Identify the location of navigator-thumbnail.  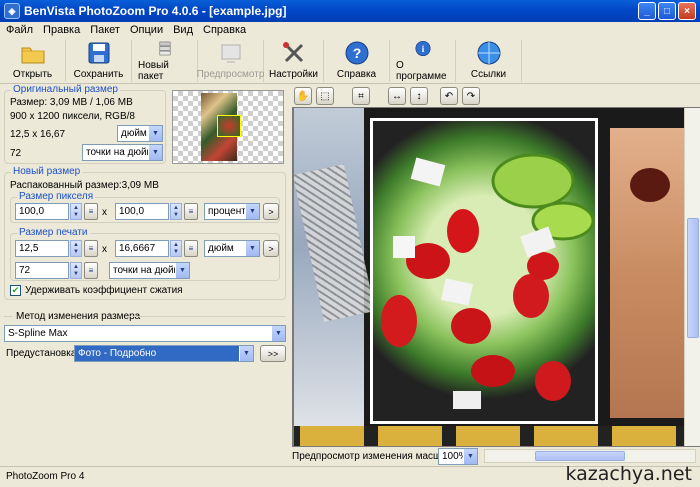
(228, 127).